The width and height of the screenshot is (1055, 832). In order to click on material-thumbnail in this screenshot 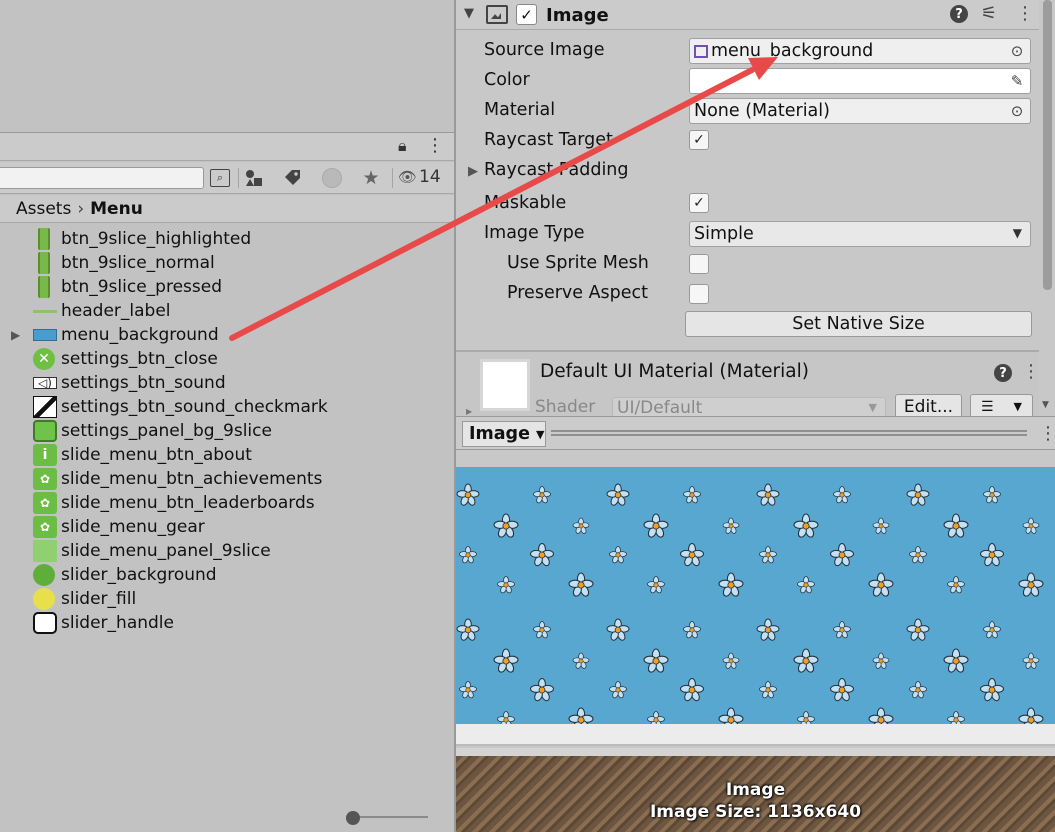, I will do `click(505, 385)`.